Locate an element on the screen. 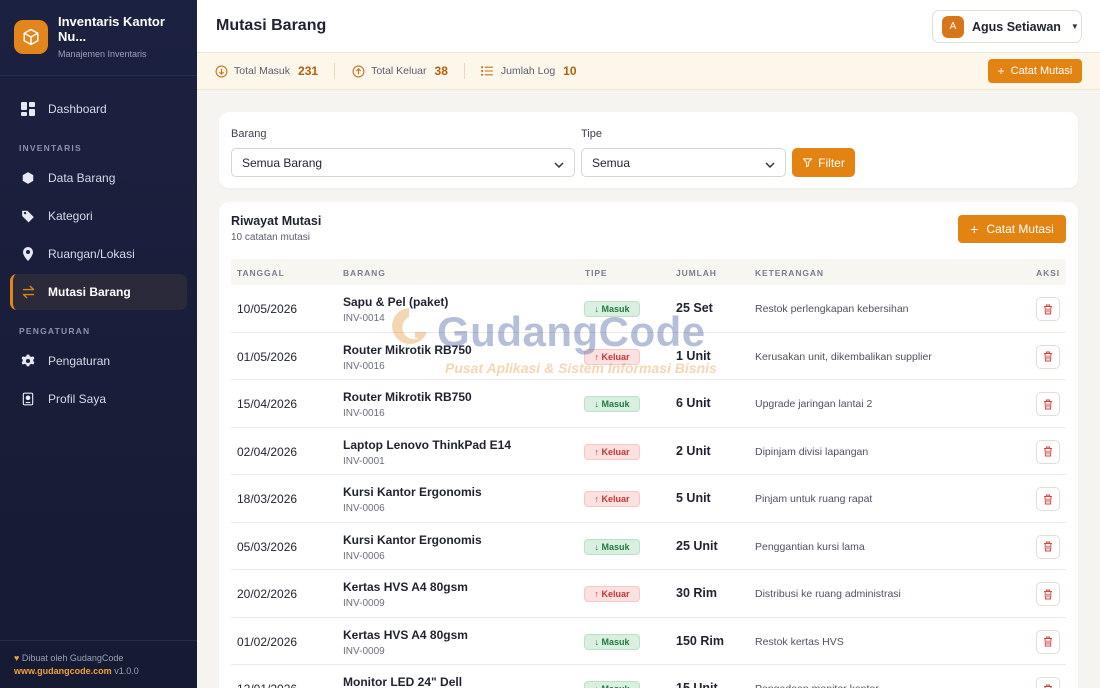 This screenshot has width=1100, height=688. col-barang: BARANG is located at coordinates (364, 273).